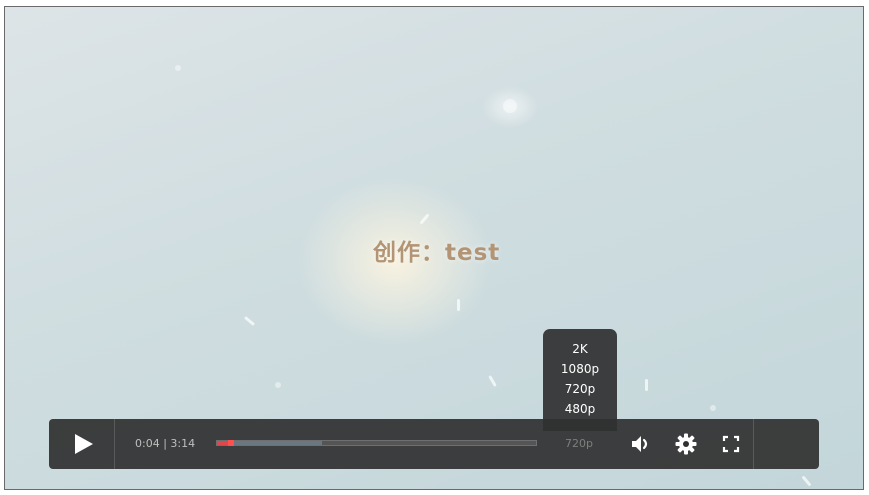 This screenshot has width=869, height=495. I want to click on quality-option-1080p: 1080p, so click(580, 369).